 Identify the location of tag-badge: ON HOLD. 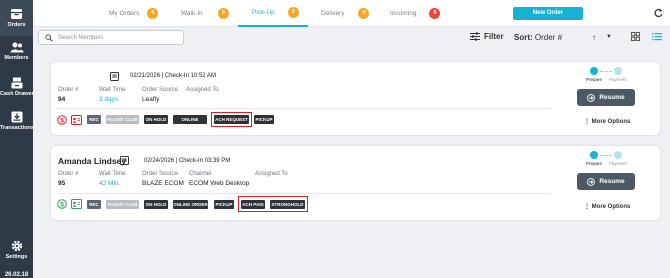
(156, 119).